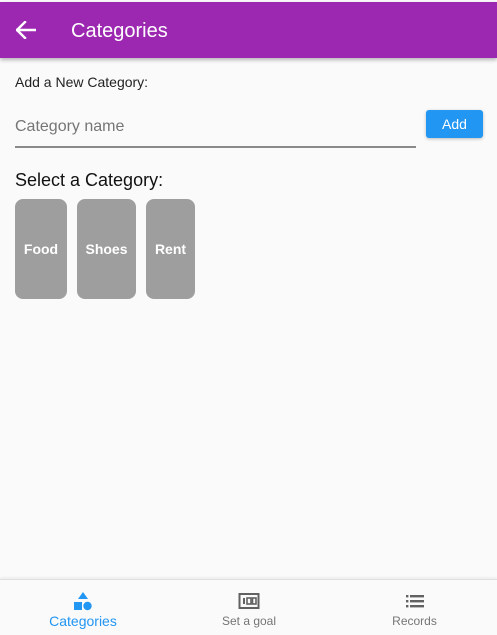 The width and height of the screenshot is (497, 635). What do you see at coordinates (83, 621) in the screenshot?
I see `nav-label-categories: Categories` at bounding box center [83, 621].